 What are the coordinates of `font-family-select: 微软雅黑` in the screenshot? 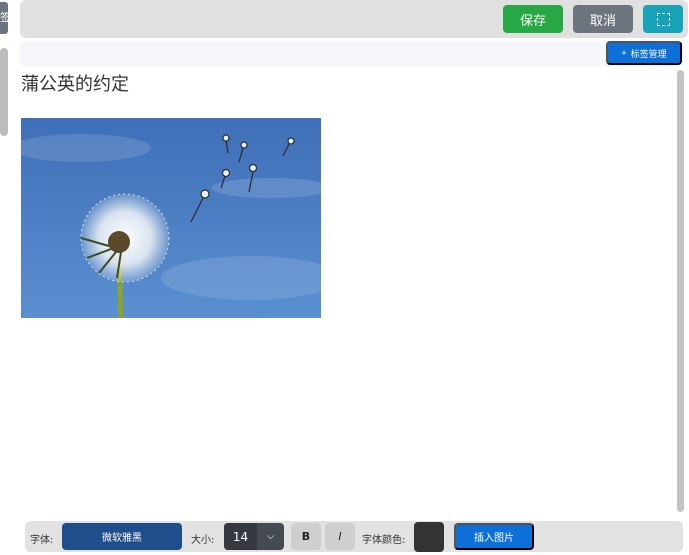 It's located at (122, 536).